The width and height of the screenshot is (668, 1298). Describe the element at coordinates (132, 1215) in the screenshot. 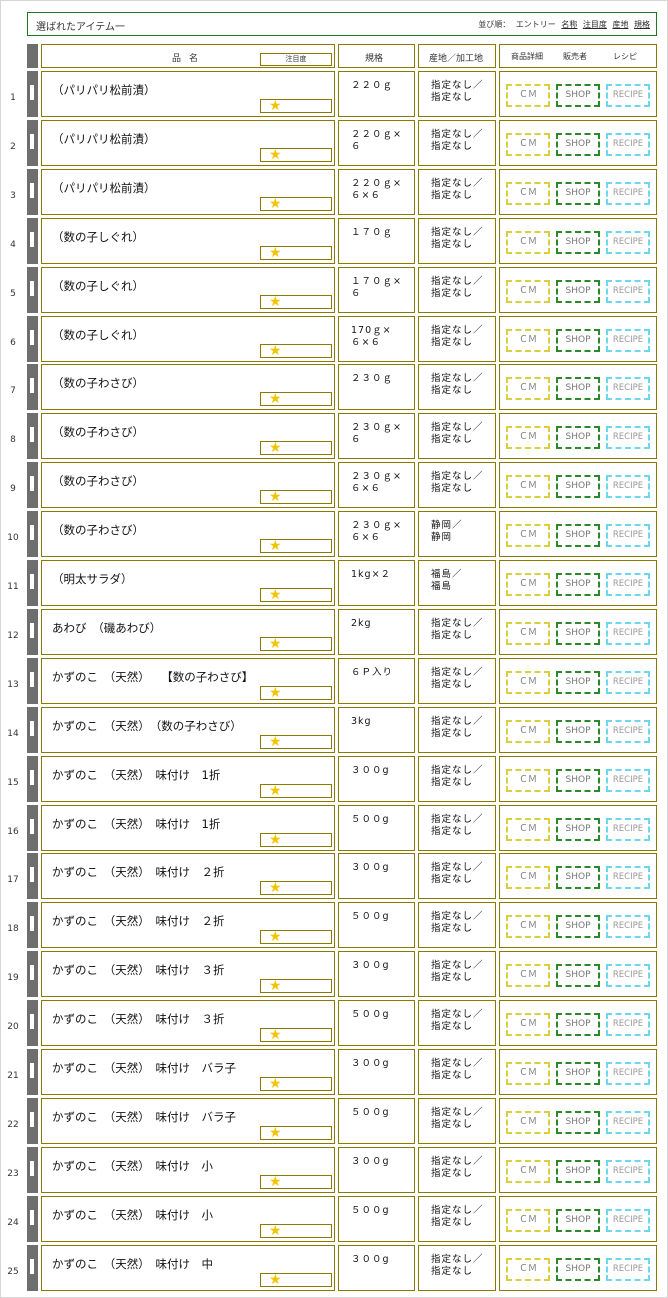

I see `item-name: かずのこ （天然） 味付け 小` at that location.